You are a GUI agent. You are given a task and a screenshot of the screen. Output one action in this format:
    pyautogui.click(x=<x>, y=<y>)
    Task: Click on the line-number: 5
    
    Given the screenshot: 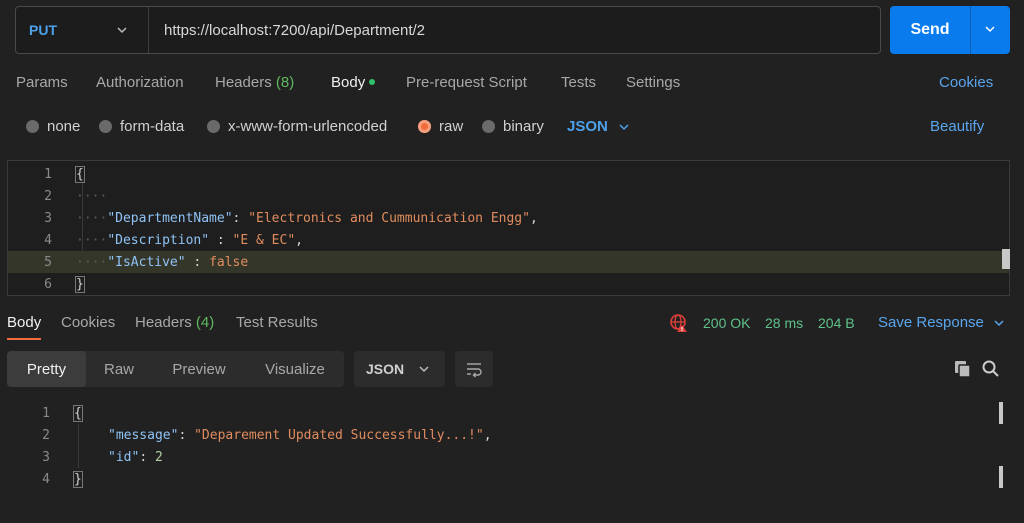 What is the action you would take?
    pyautogui.click(x=48, y=262)
    